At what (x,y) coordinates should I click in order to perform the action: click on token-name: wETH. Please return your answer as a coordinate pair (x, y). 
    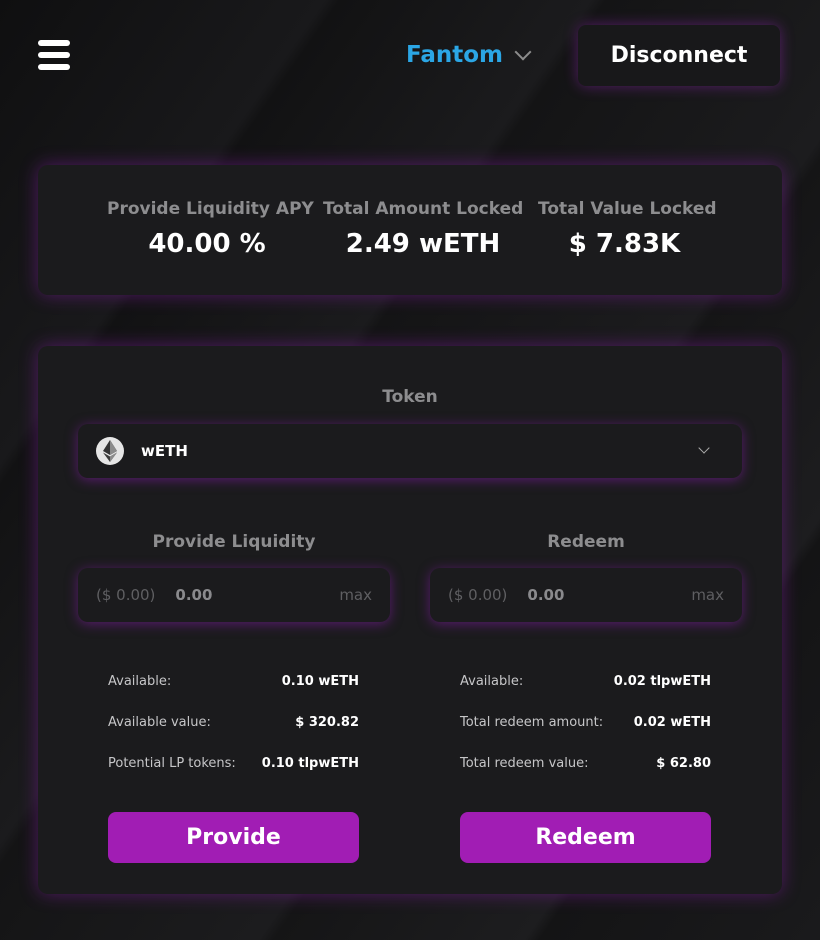
    Looking at the image, I should click on (164, 451).